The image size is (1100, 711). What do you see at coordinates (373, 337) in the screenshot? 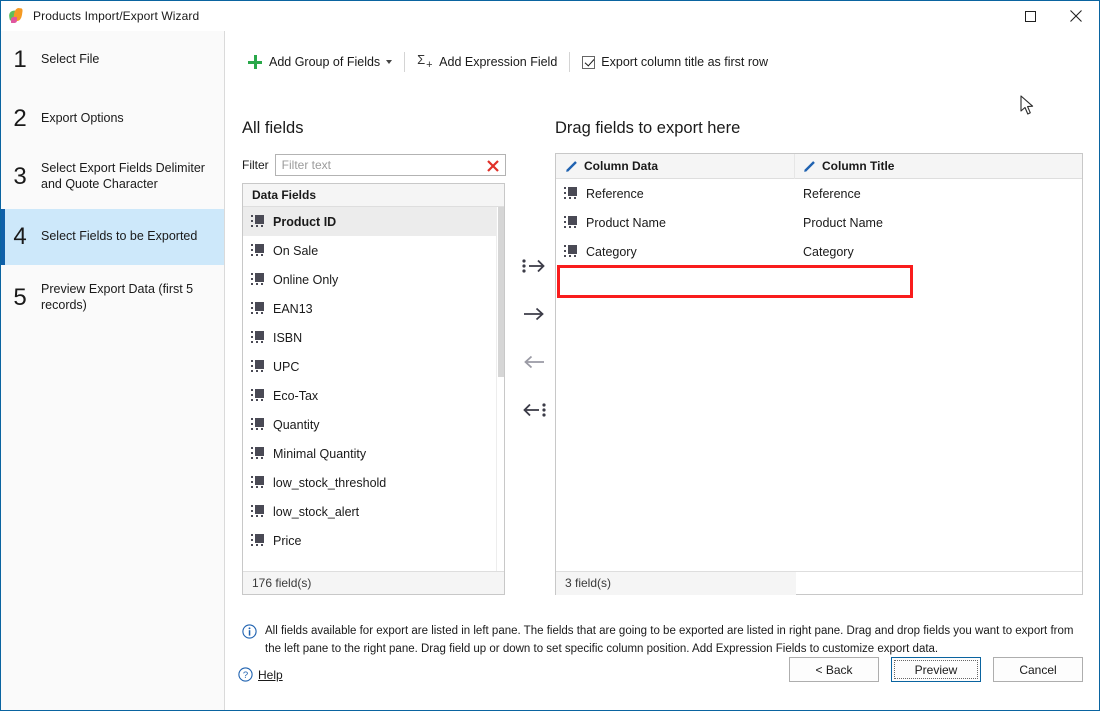
I see `list-item: ISBN` at bounding box center [373, 337].